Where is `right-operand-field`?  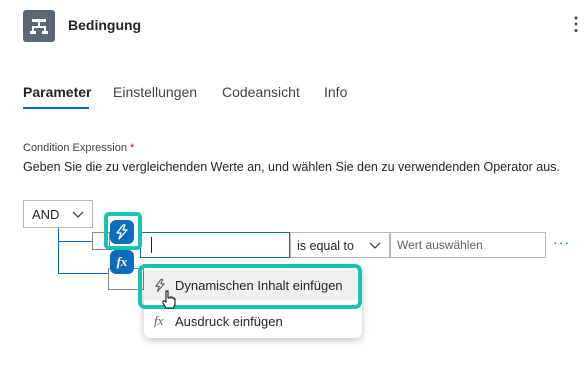
right-operand-field is located at coordinates (467, 245).